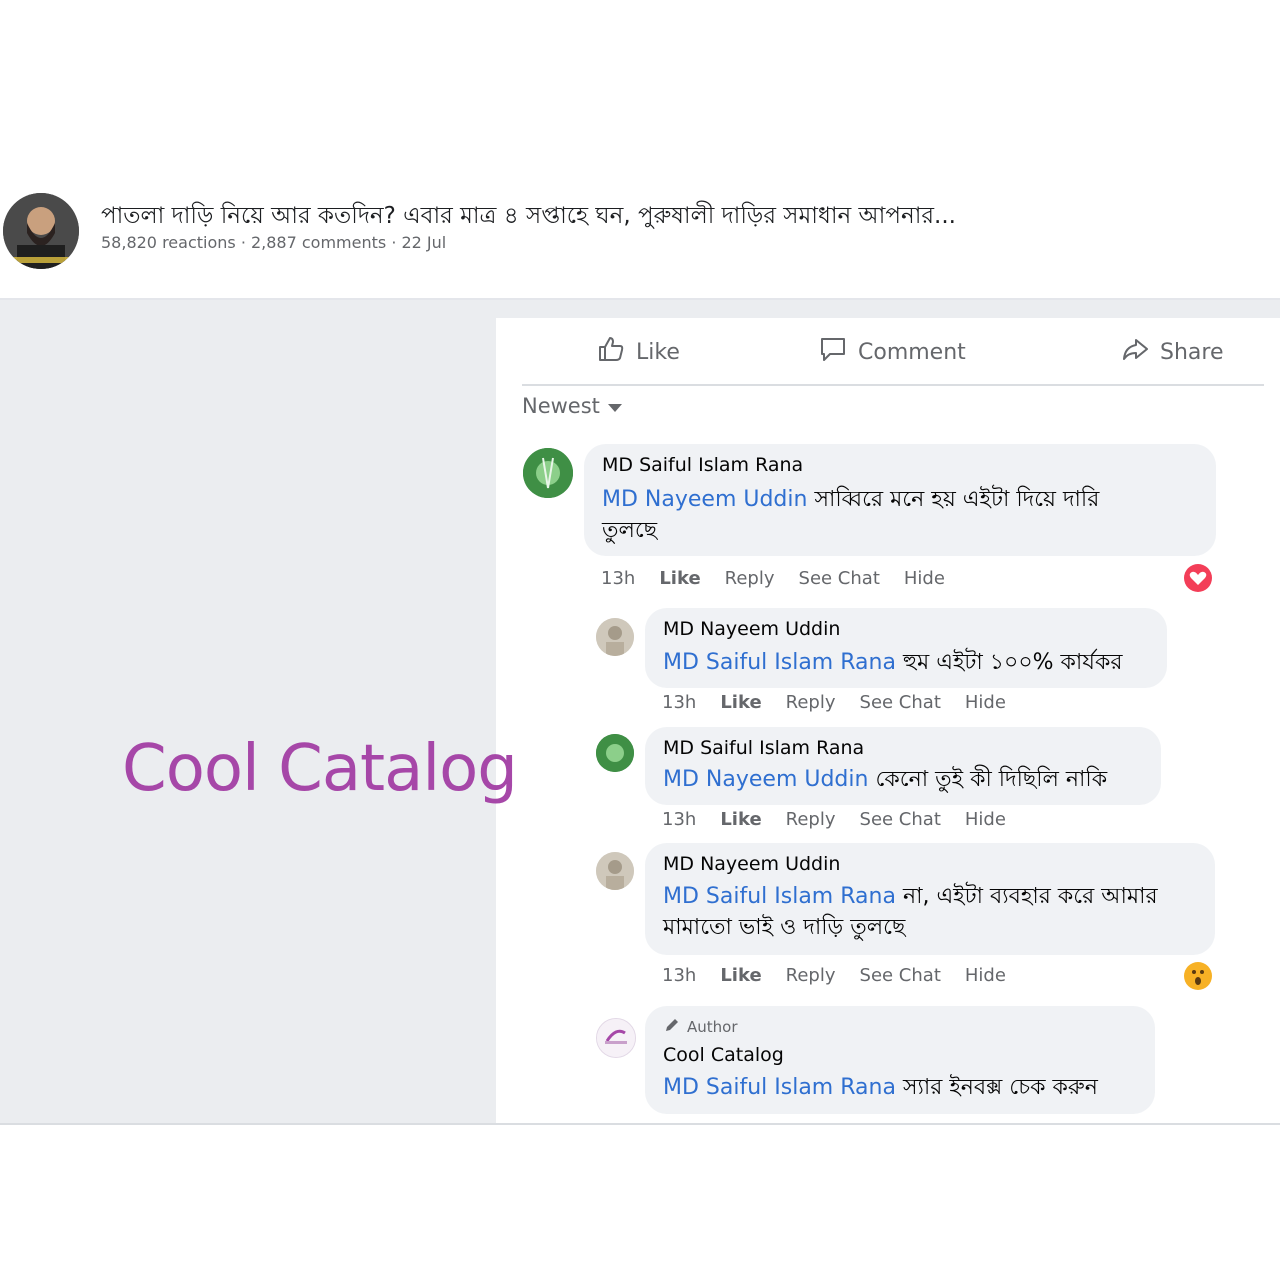  What do you see at coordinates (1135, 352) in the screenshot?
I see `share-arrow-icon` at bounding box center [1135, 352].